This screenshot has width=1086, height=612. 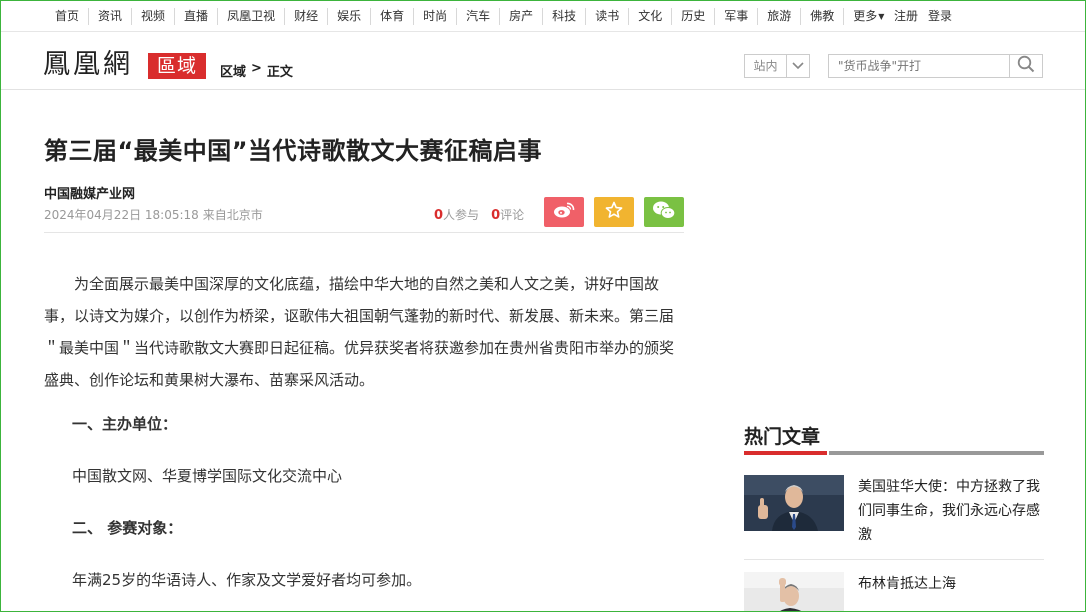 What do you see at coordinates (821, 16) in the screenshot?
I see `nav-item-buddhism: 佛教` at bounding box center [821, 16].